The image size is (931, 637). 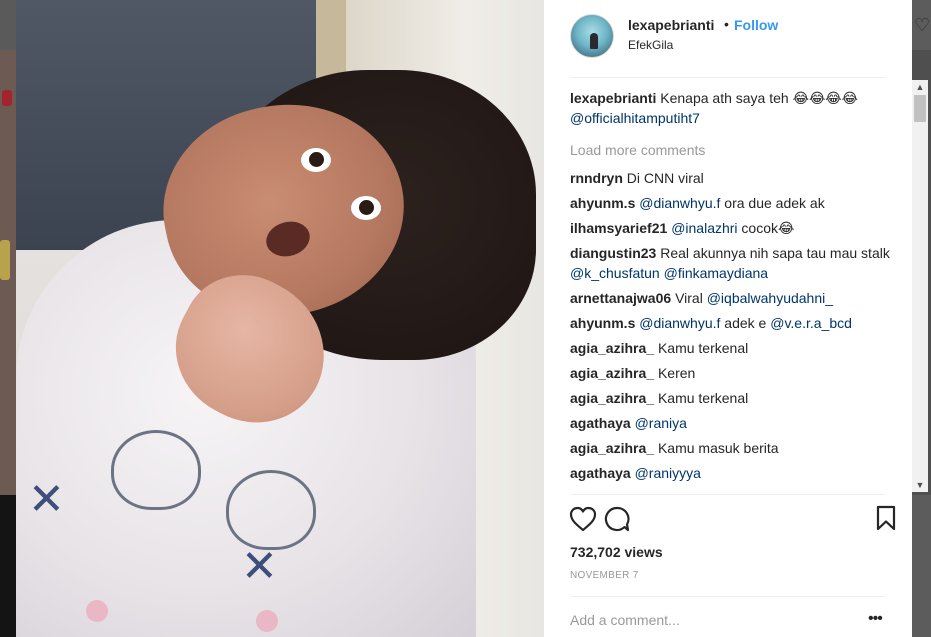 What do you see at coordinates (920, 485) in the screenshot?
I see `scroll-down-arrow-icon: ▼` at bounding box center [920, 485].